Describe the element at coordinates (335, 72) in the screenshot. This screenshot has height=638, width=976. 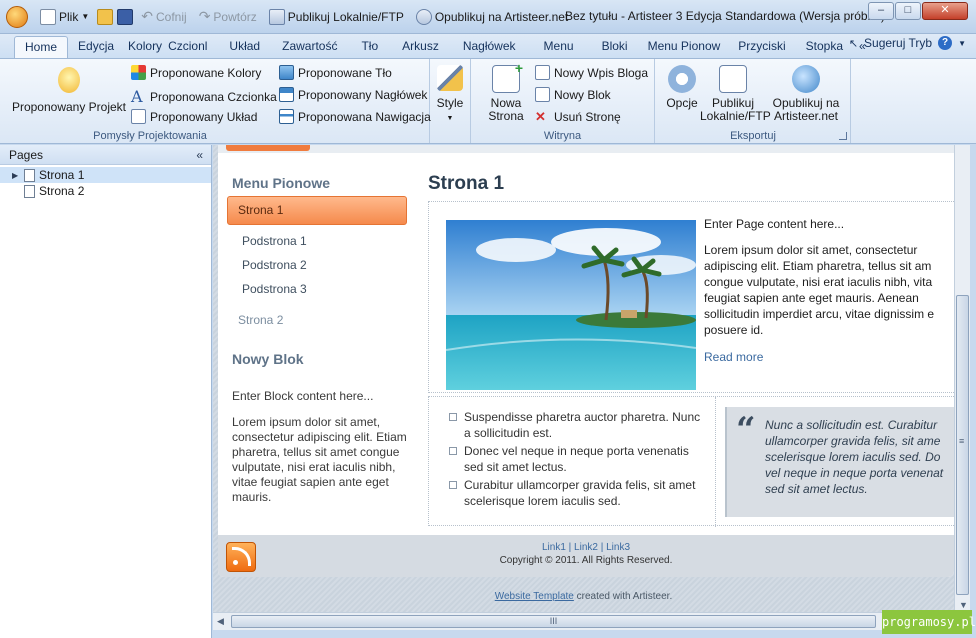
I see `suggest-background-button: Proponowane Tło` at that location.